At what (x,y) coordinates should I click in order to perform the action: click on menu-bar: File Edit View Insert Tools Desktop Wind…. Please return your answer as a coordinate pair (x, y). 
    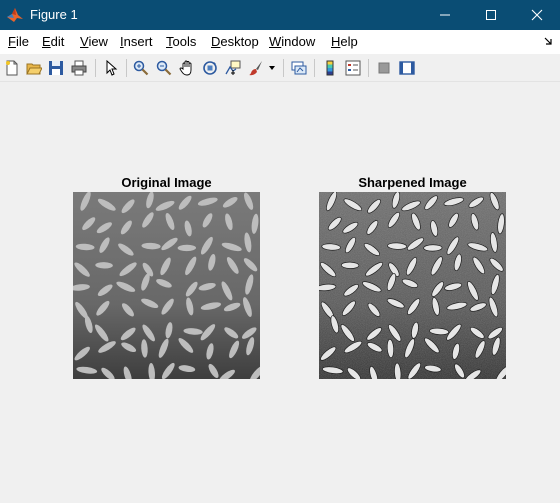
    Looking at the image, I should click on (280, 42).